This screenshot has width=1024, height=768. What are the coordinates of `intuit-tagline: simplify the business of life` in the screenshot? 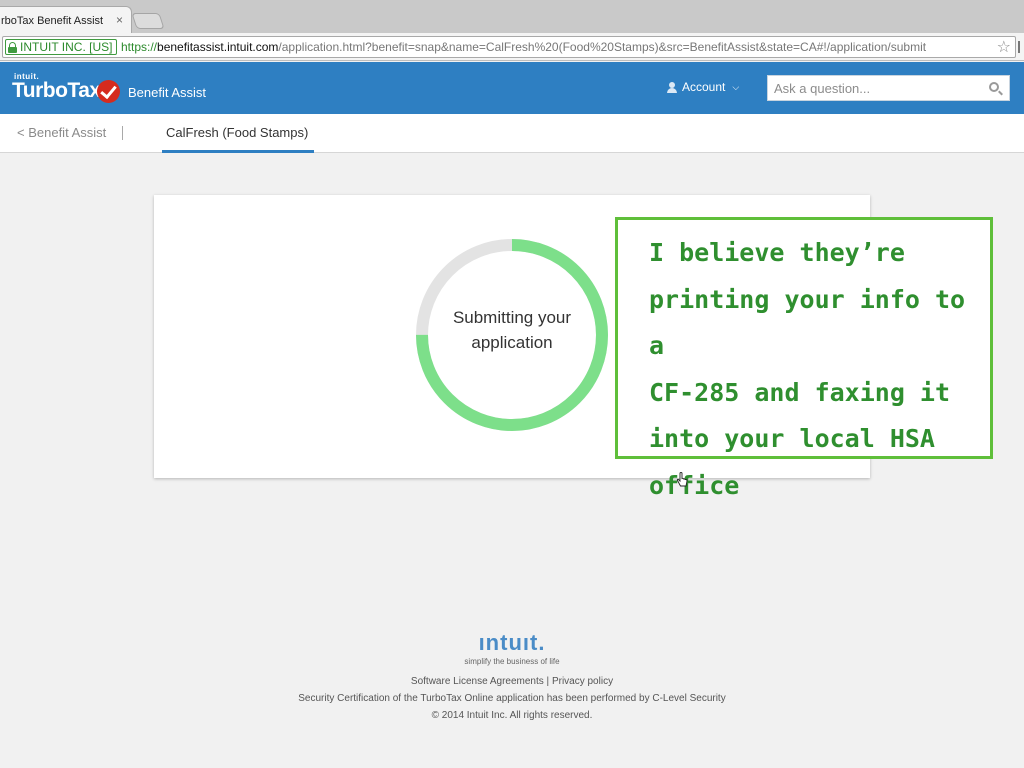 It's located at (512, 661).